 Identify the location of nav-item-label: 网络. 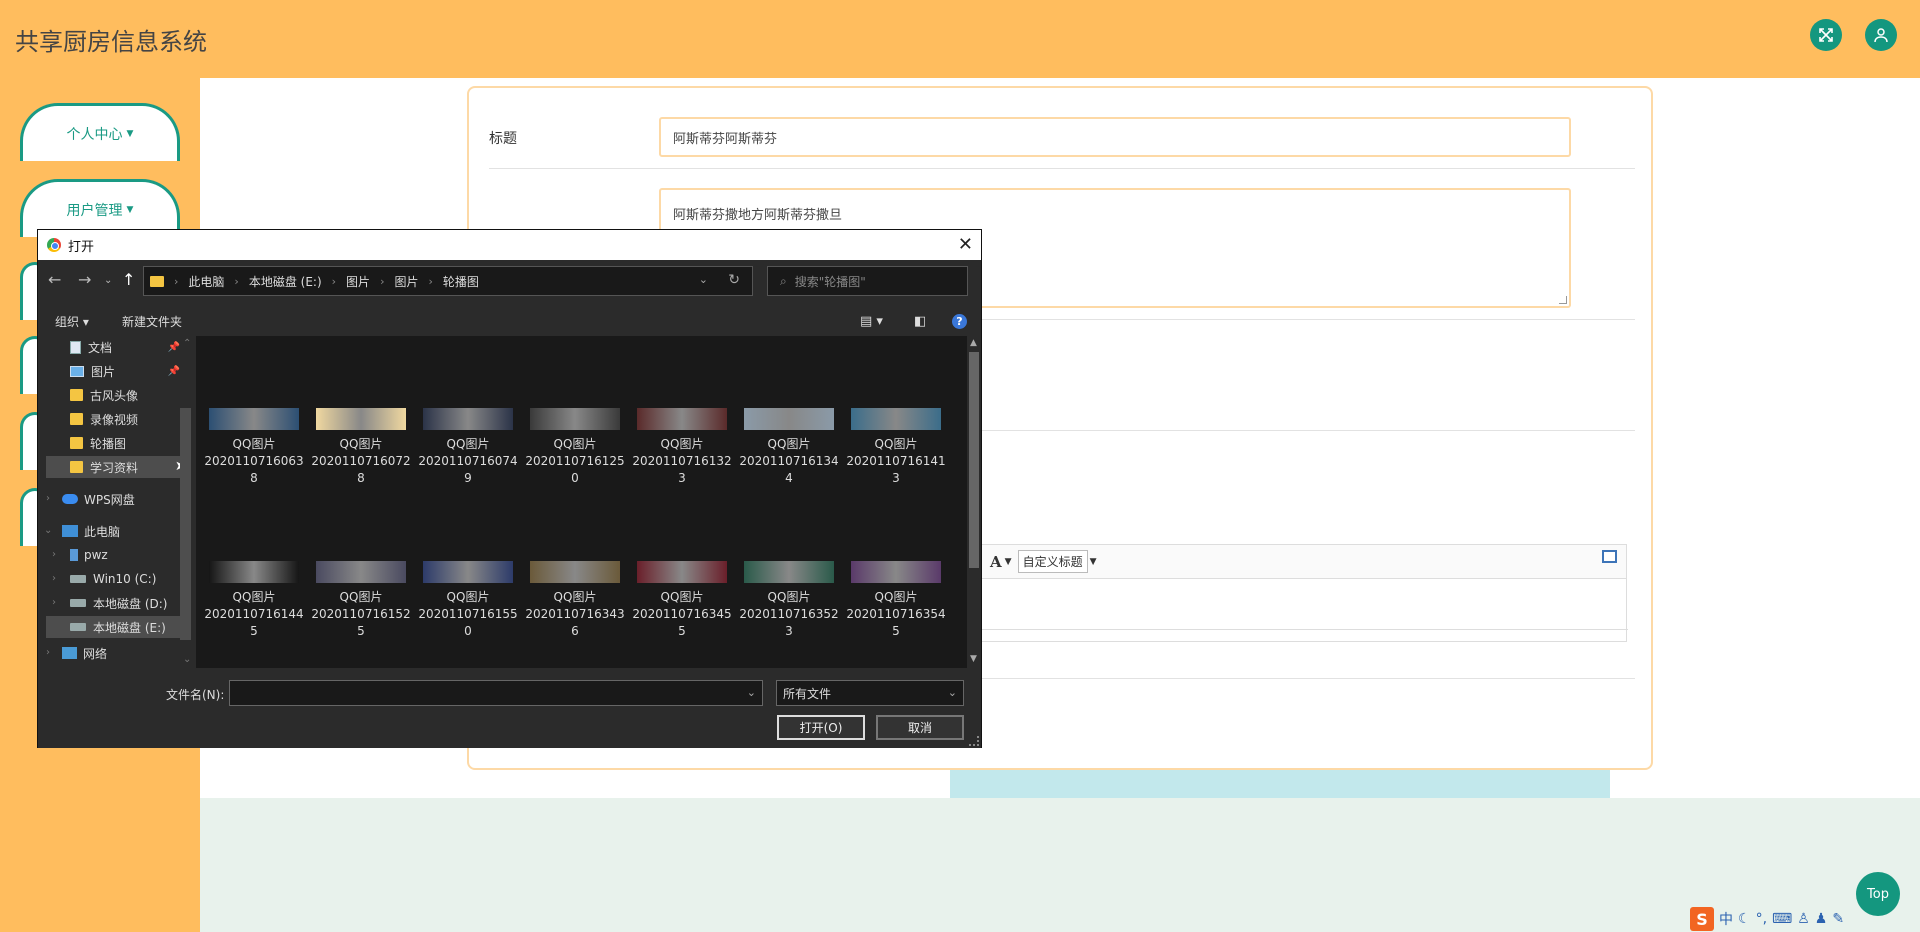
(95, 653).